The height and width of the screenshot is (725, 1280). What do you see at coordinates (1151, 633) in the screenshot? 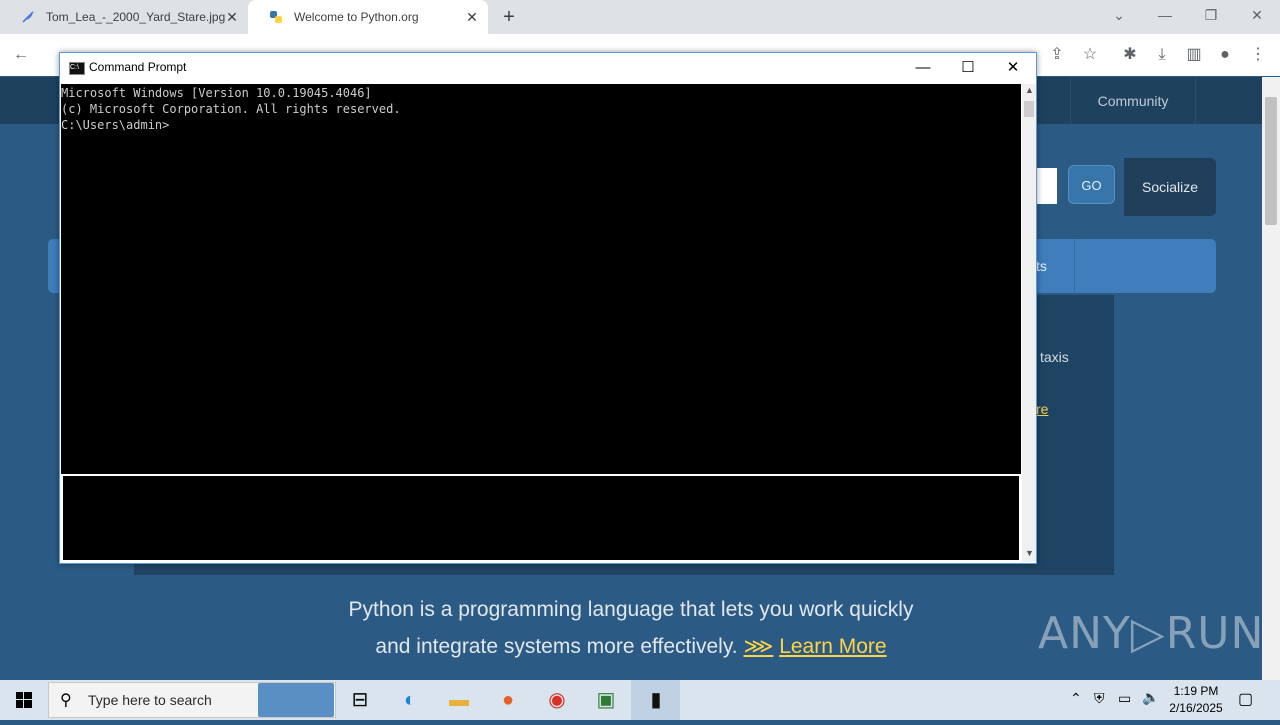
I see `anyrun-watermark: ANY▷RUN` at bounding box center [1151, 633].